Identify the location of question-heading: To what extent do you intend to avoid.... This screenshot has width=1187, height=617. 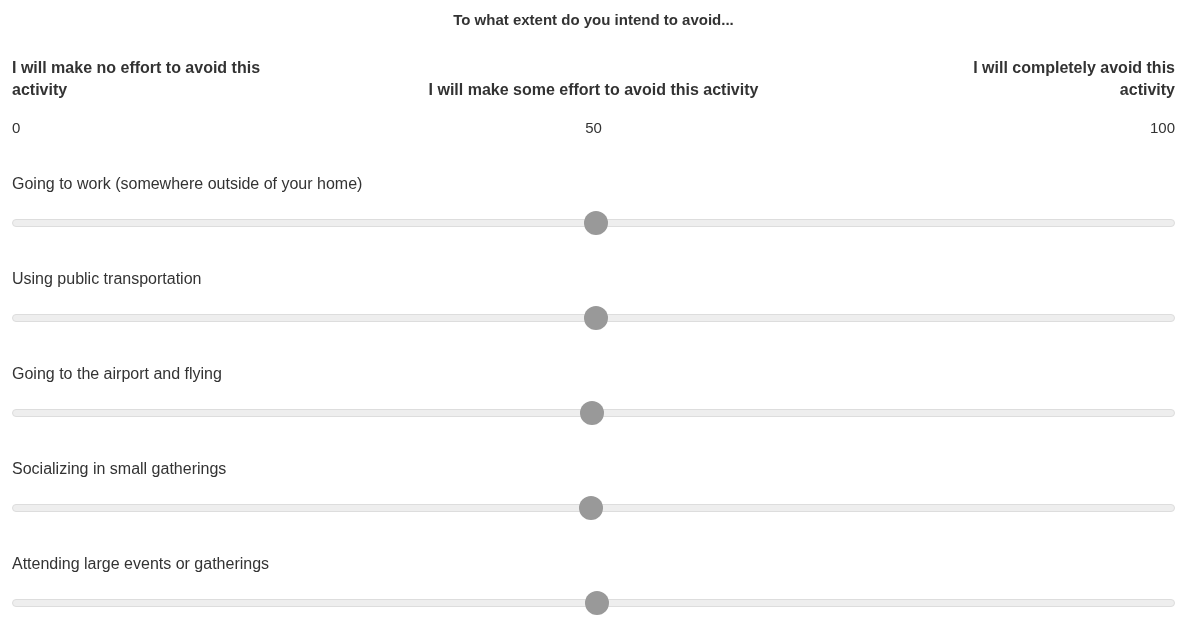
(593, 20).